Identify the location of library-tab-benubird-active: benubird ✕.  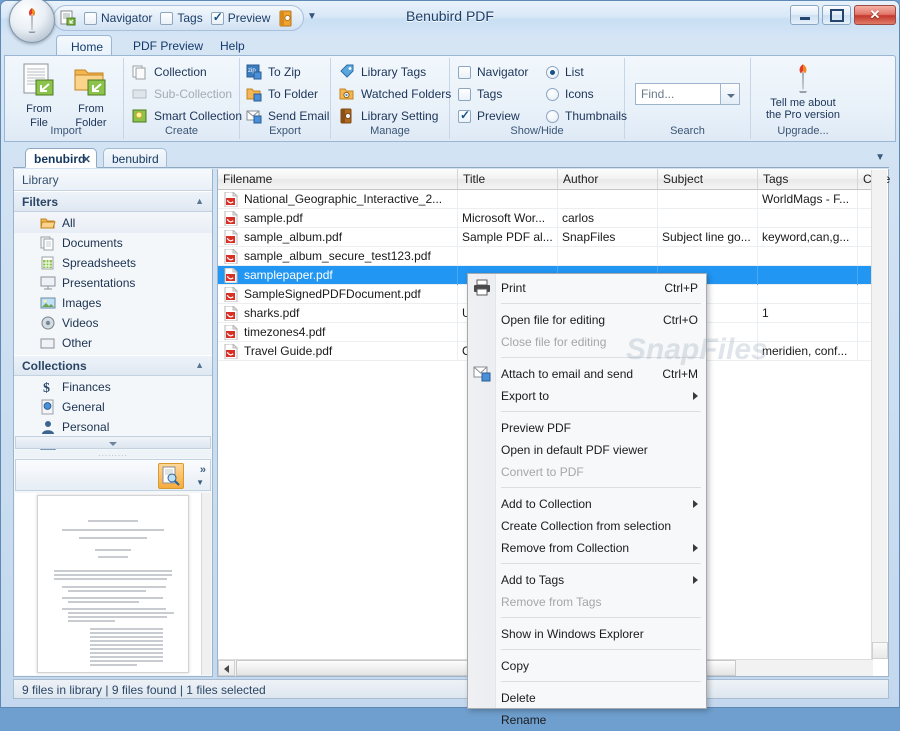
(61, 158).